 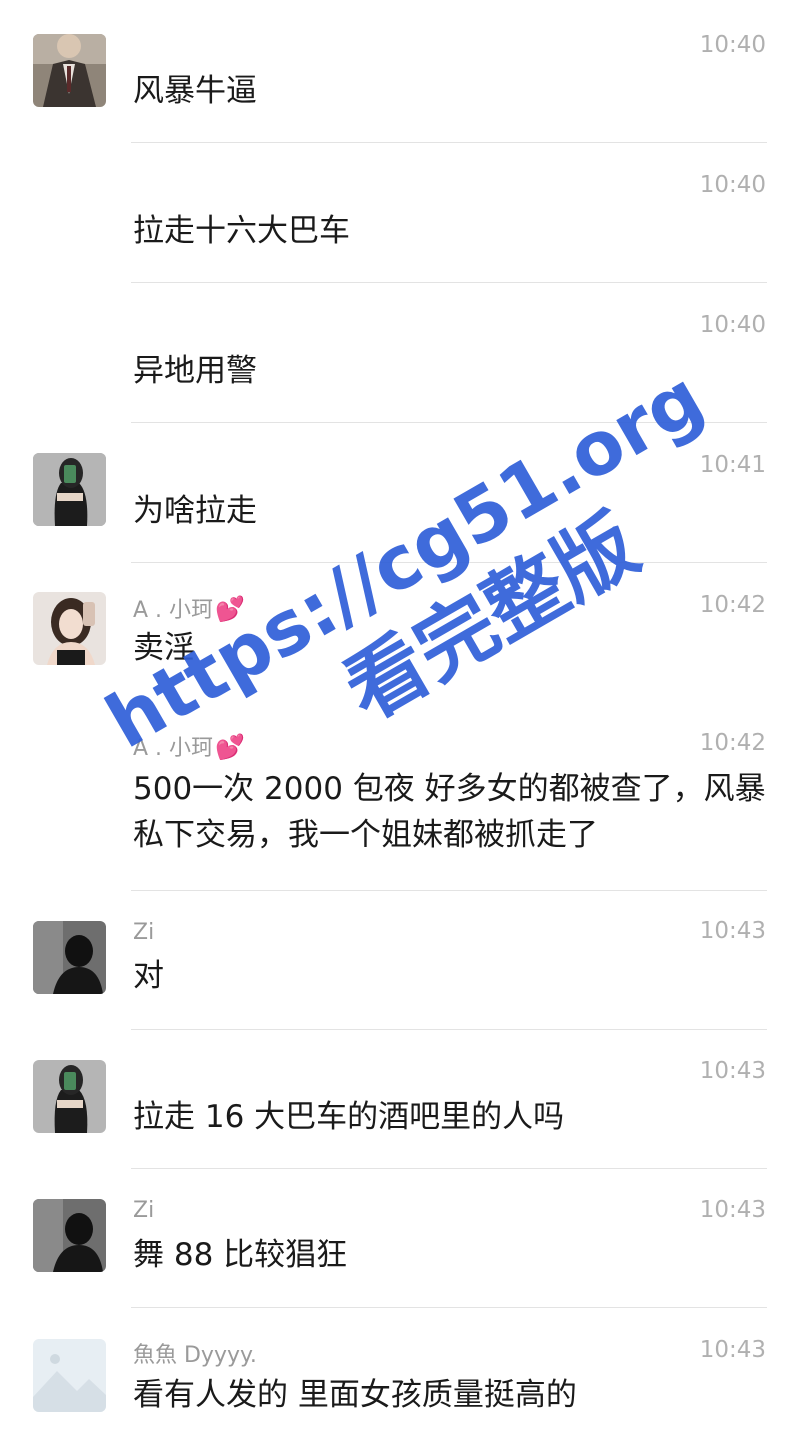 What do you see at coordinates (400, 960) in the screenshot?
I see `message-row: Zi 10:43 对` at bounding box center [400, 960].